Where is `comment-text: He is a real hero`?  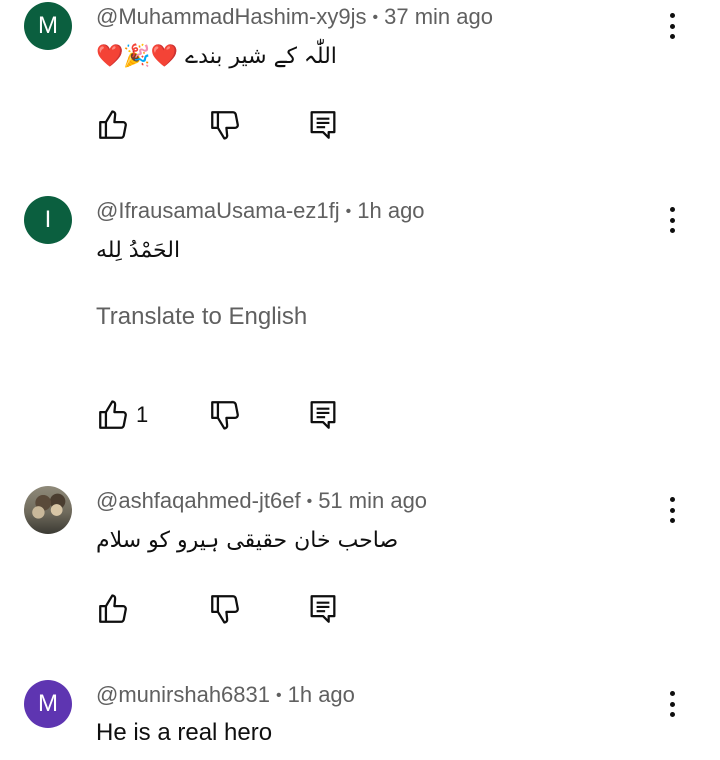 comment-text: He is a real hero is located at coordinates (184, 732).